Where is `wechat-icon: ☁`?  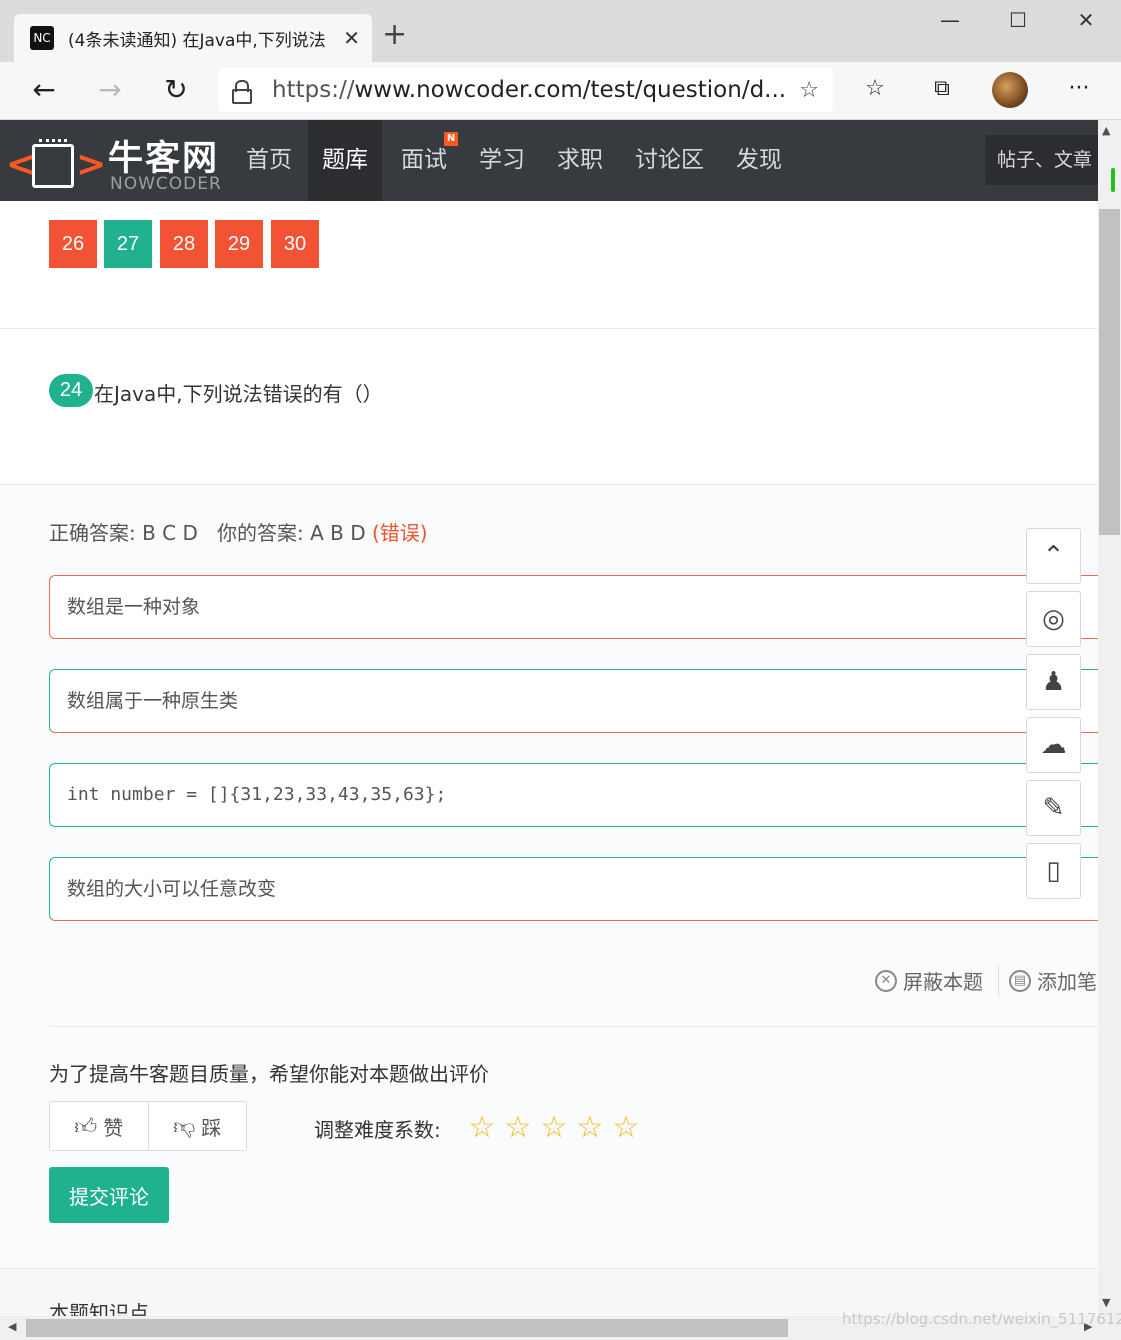
wechat-icon: ☁ is located at coordinates (1053, 745).